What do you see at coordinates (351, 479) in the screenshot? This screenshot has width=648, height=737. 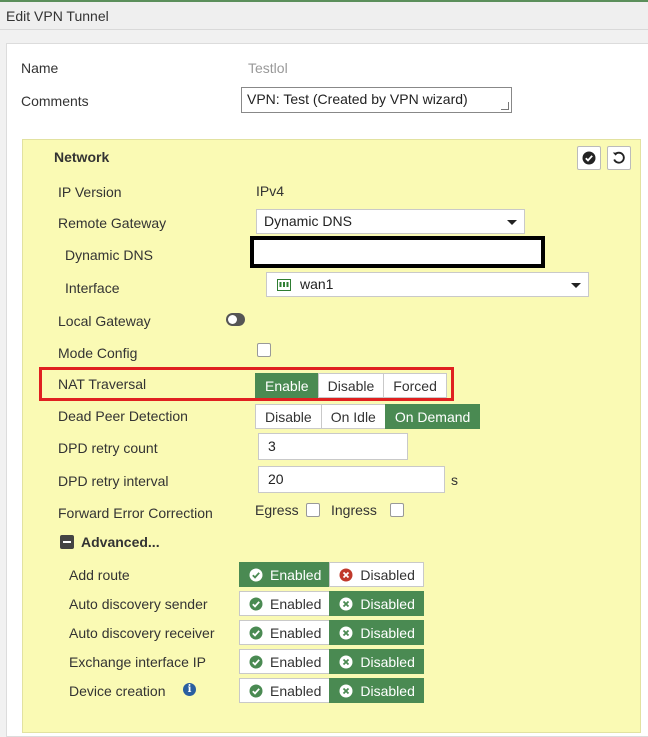 I see `dpd-retry-interval-input: 20` at bounding box center [351, 479].